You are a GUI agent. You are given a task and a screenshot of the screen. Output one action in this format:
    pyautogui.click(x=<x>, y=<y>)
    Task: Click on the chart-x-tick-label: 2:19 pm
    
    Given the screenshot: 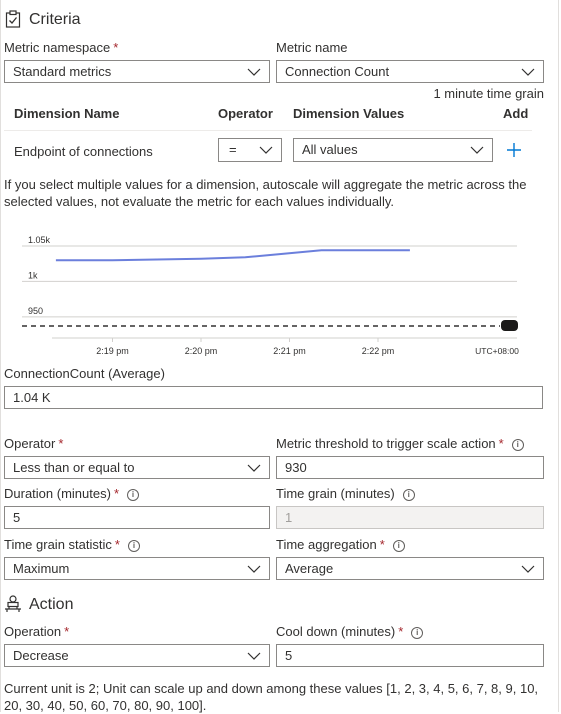 What is the action you would take?
    pyautogui.click(x=112, y=351)
    